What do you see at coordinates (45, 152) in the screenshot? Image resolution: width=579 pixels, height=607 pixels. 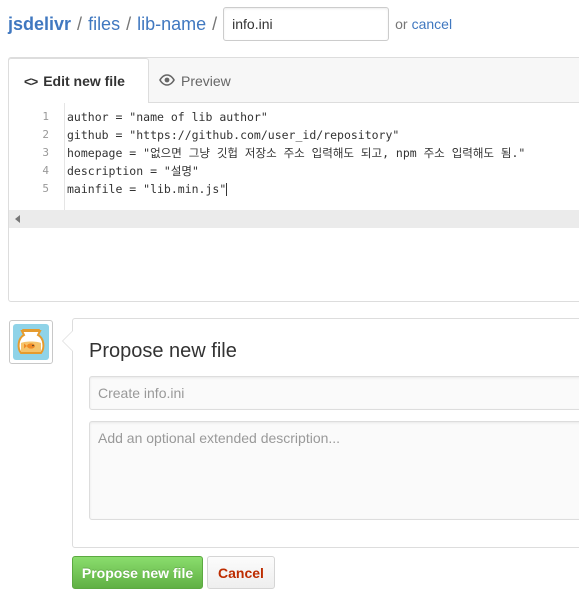 I see `line-number: 3` at bounding box center [45, 152].